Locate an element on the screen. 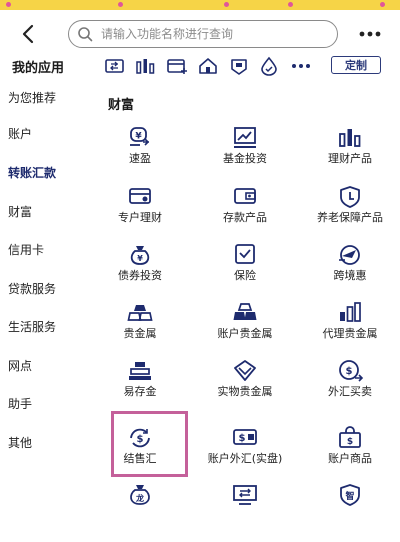  grid-item-label: 债券投资 is located at coordinates (140, 275).